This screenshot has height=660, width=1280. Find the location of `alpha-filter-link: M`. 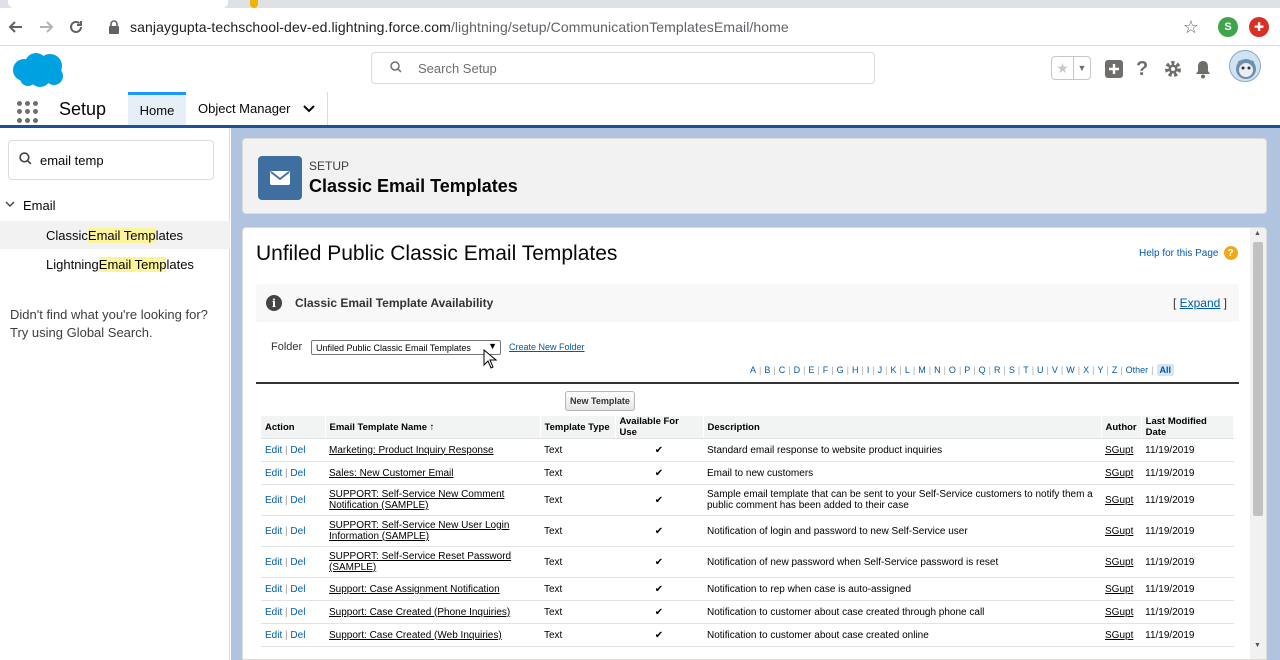

alpha-filter-link: M is located at coordinates (922, 370).